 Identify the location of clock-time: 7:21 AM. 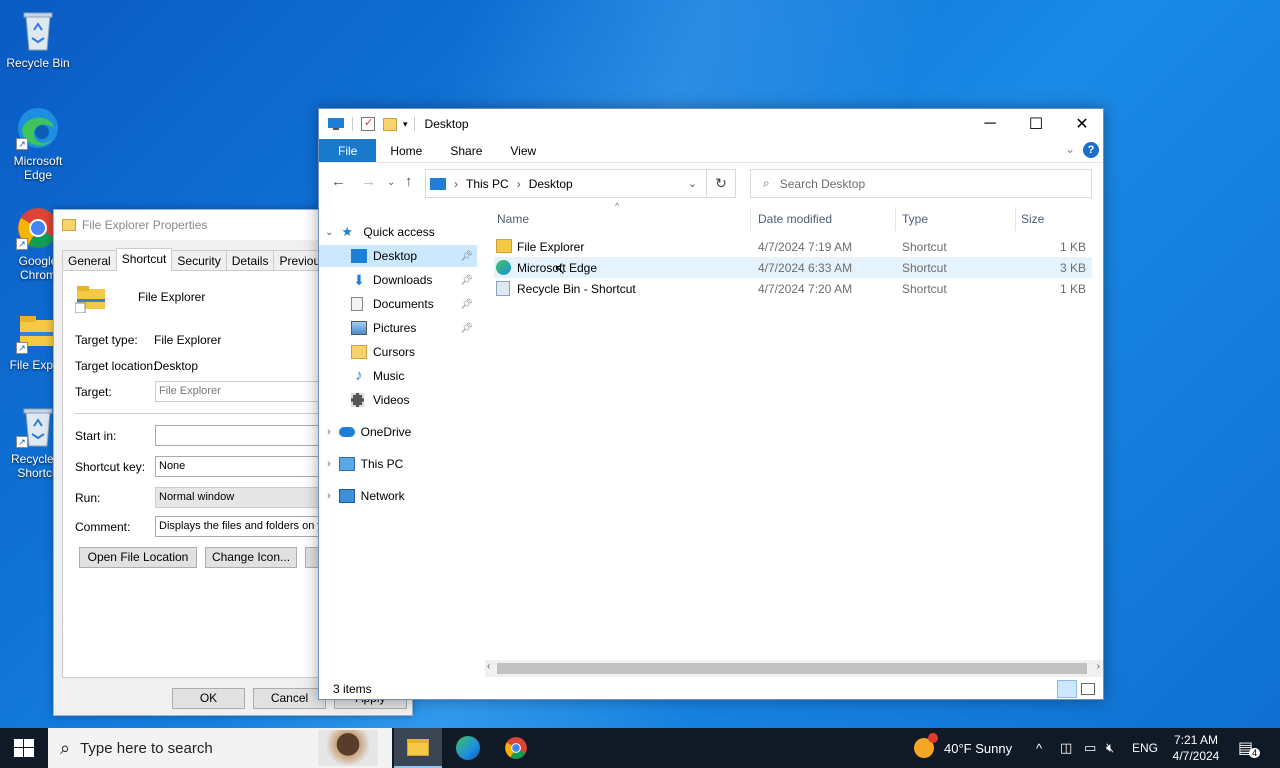
(1196, 740).